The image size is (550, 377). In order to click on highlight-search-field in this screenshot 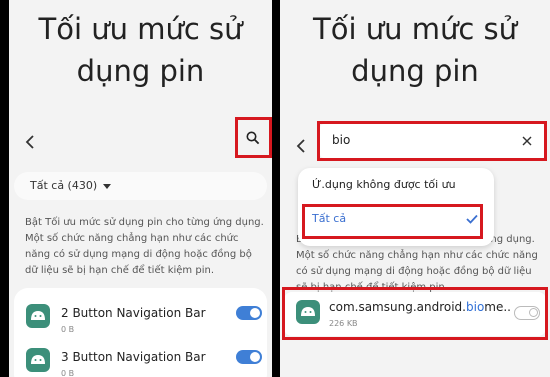, I will do `click(432, 141)`.